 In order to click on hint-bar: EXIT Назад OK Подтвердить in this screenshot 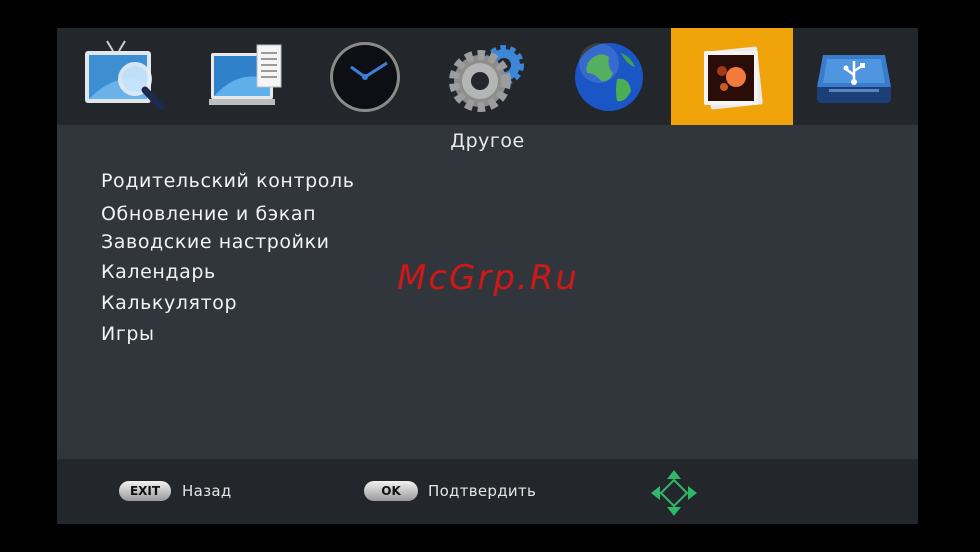, I will do `click(487, 491)`.